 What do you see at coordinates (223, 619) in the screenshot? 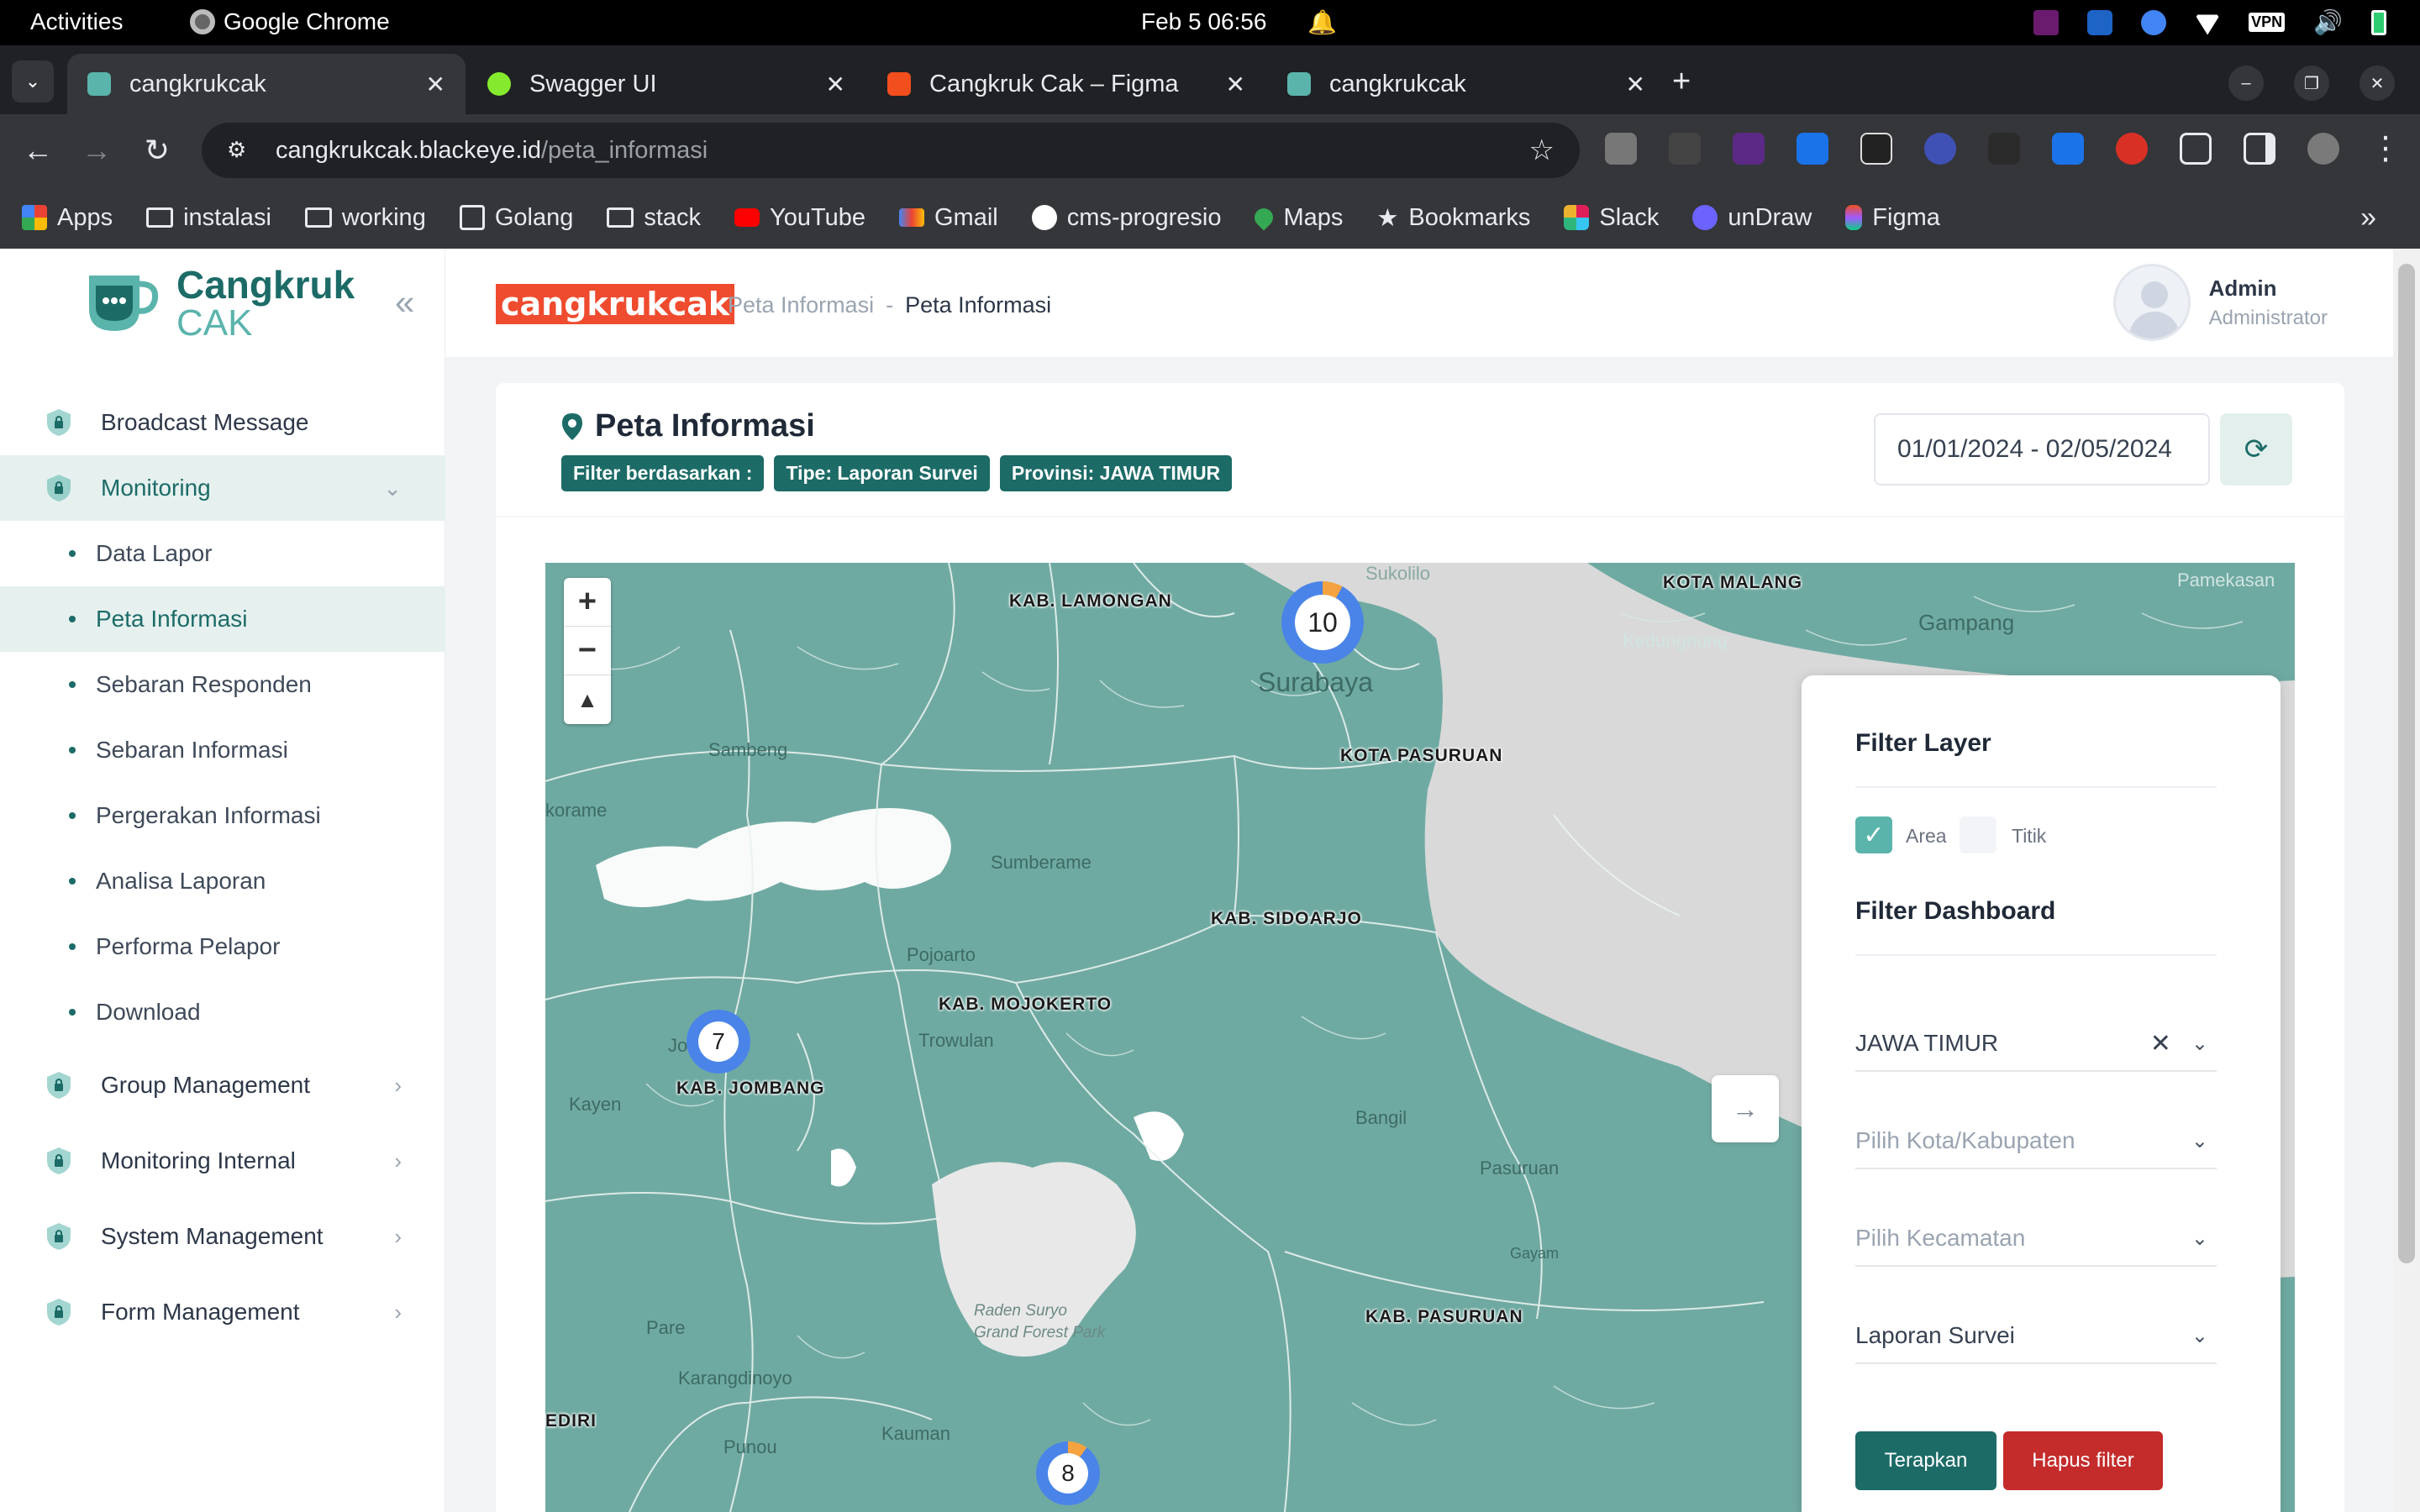
I see `sidebar-subitem-peta-informasi: Peta Informasi` at bounding box center [223, 619].